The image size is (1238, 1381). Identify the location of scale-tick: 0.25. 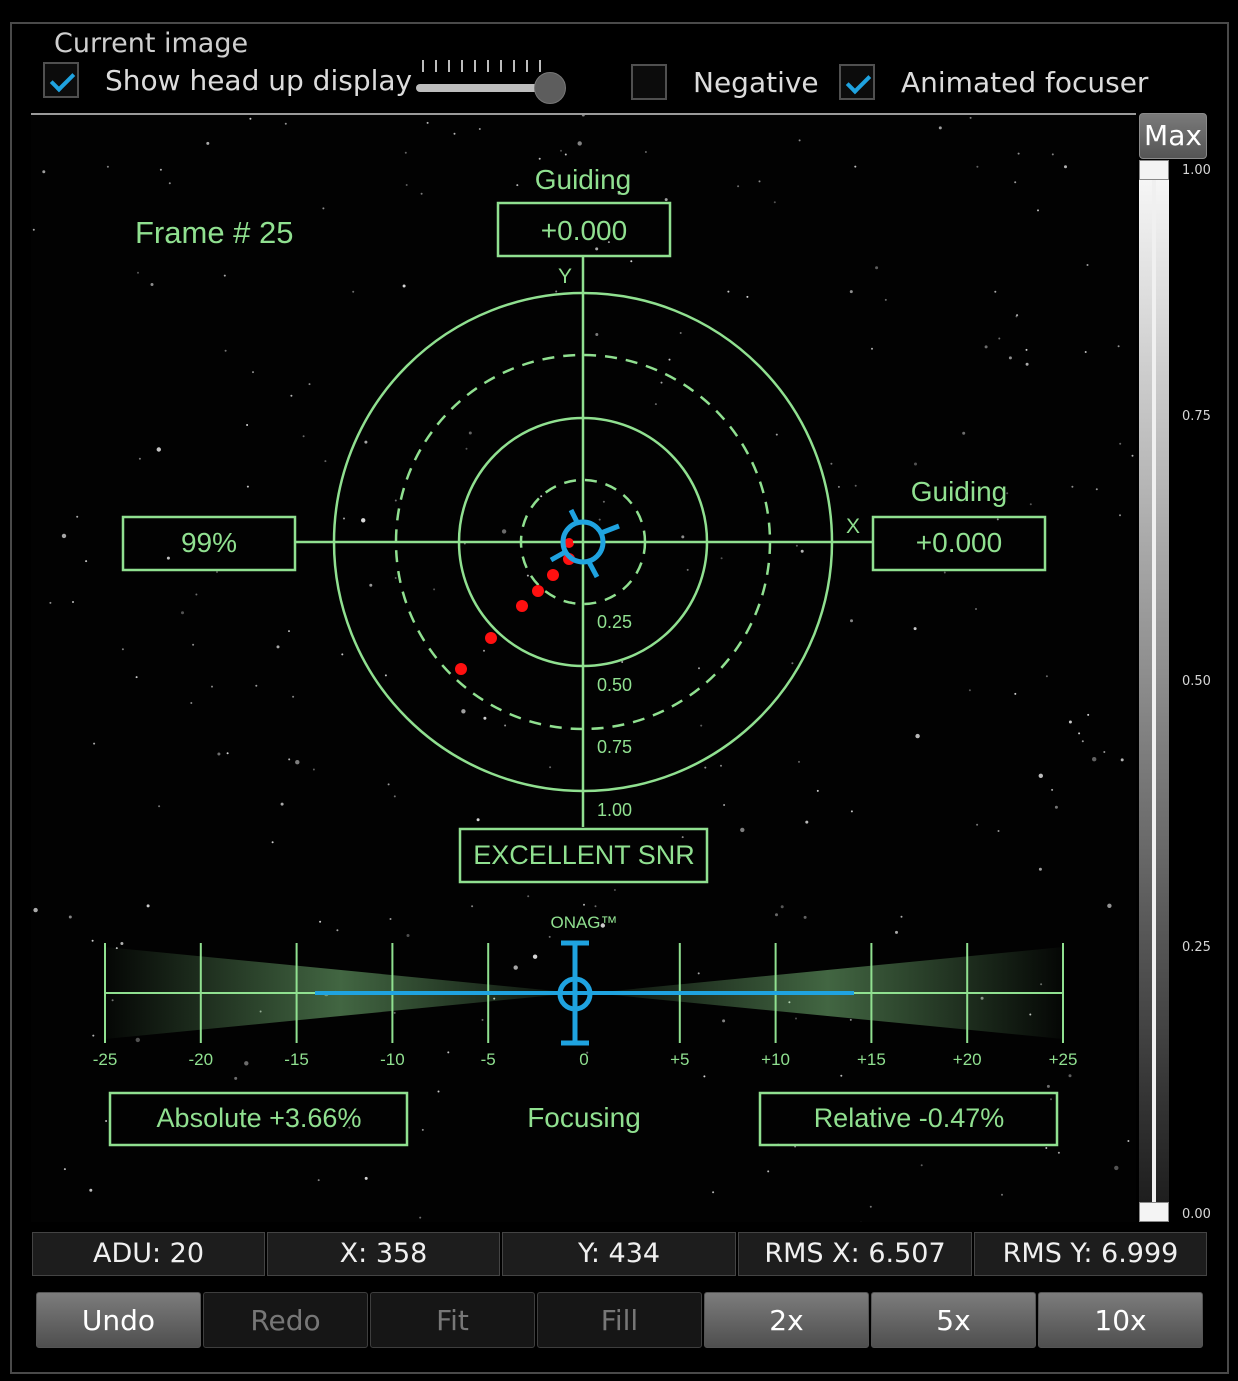
(1196, 947).